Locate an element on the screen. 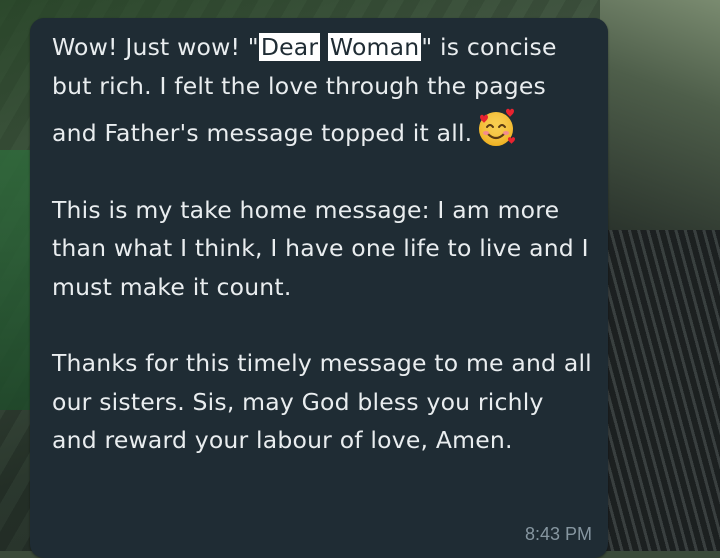 The width and height of the screenshot is (720, 558). highlighted-word: Woman is located at coordinates (374, 47).